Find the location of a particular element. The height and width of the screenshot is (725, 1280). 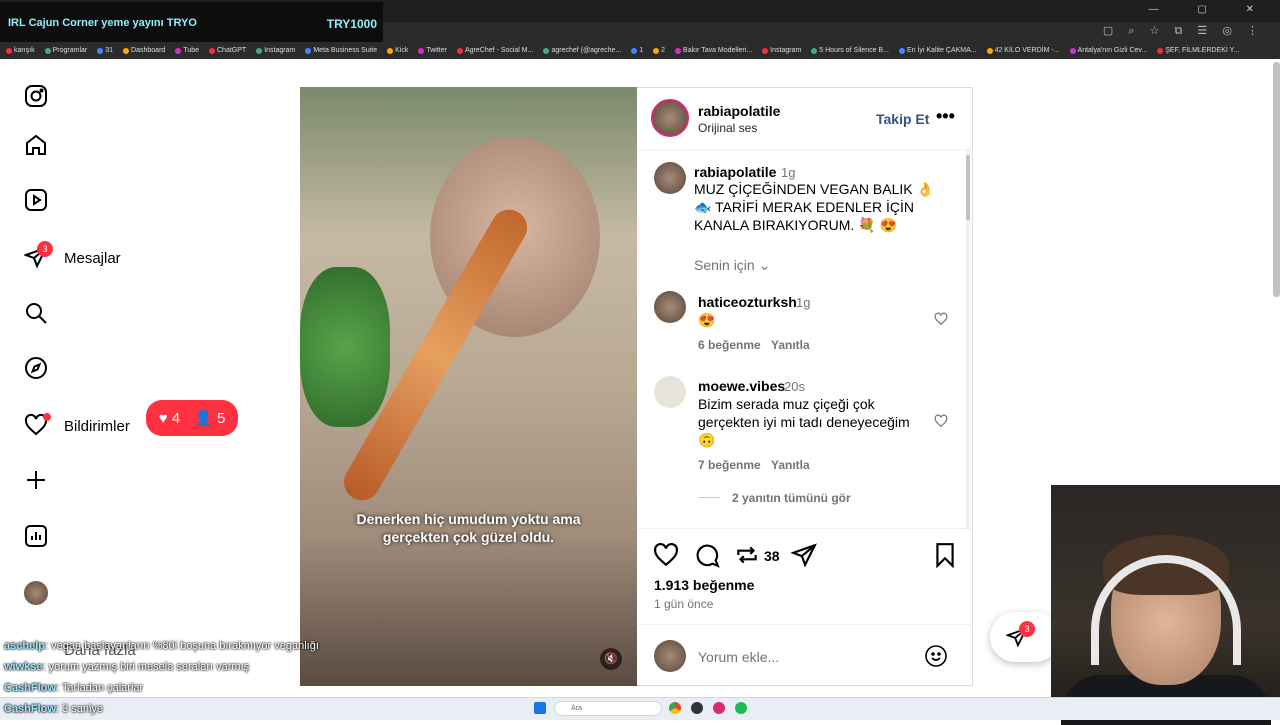

bookmark-item: Programlar is located at coordinates (65, 50).